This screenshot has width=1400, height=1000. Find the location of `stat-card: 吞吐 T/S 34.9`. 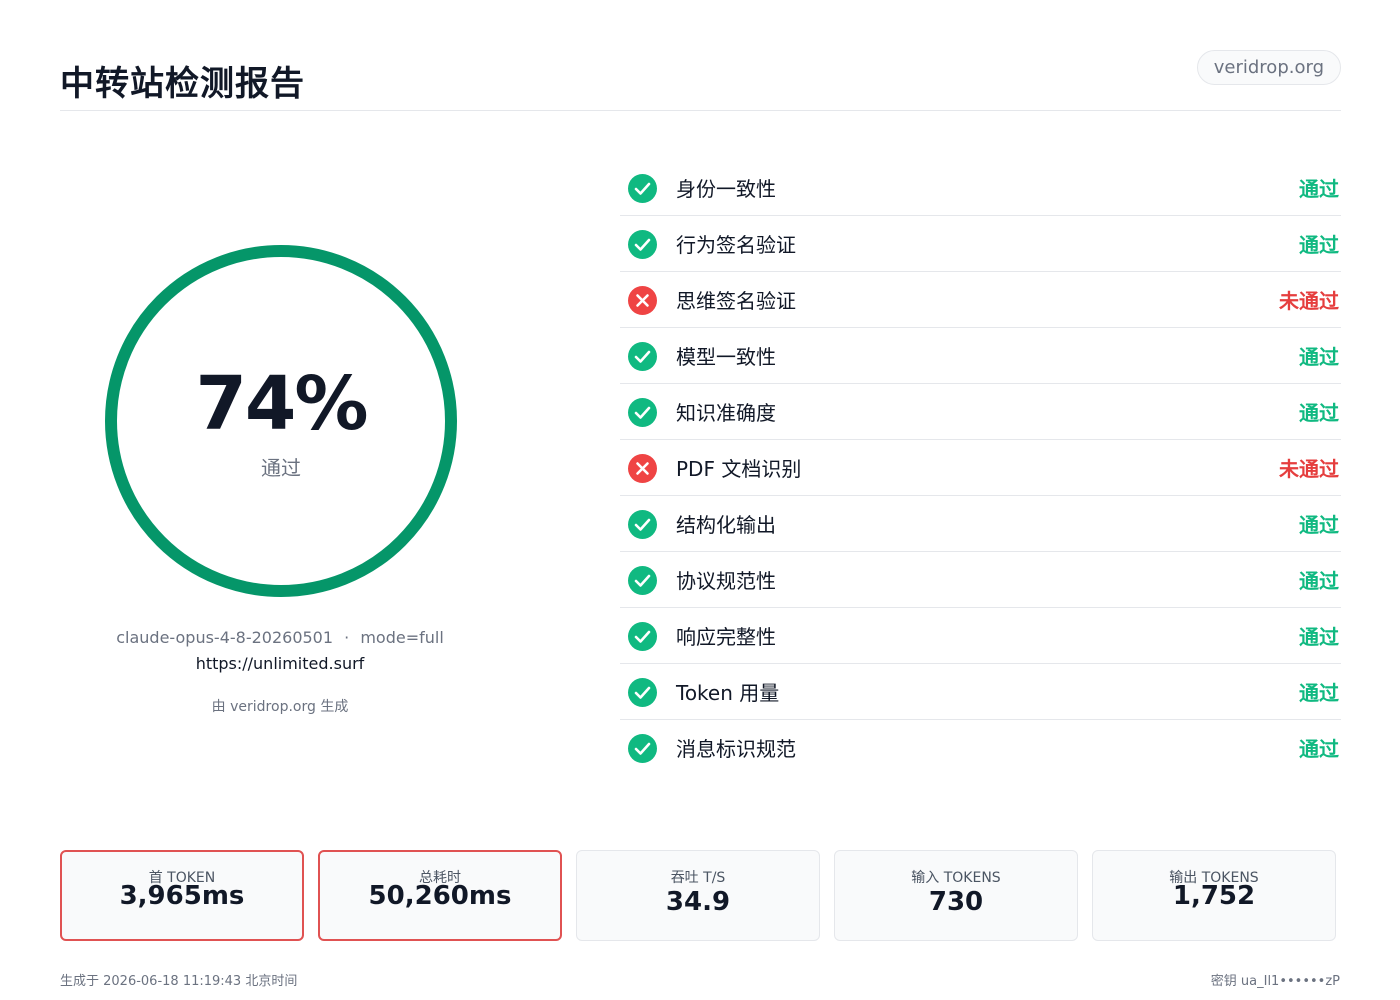

stat-card: 吞吐 T/S 34.9 is located at coordinates (698, 895).